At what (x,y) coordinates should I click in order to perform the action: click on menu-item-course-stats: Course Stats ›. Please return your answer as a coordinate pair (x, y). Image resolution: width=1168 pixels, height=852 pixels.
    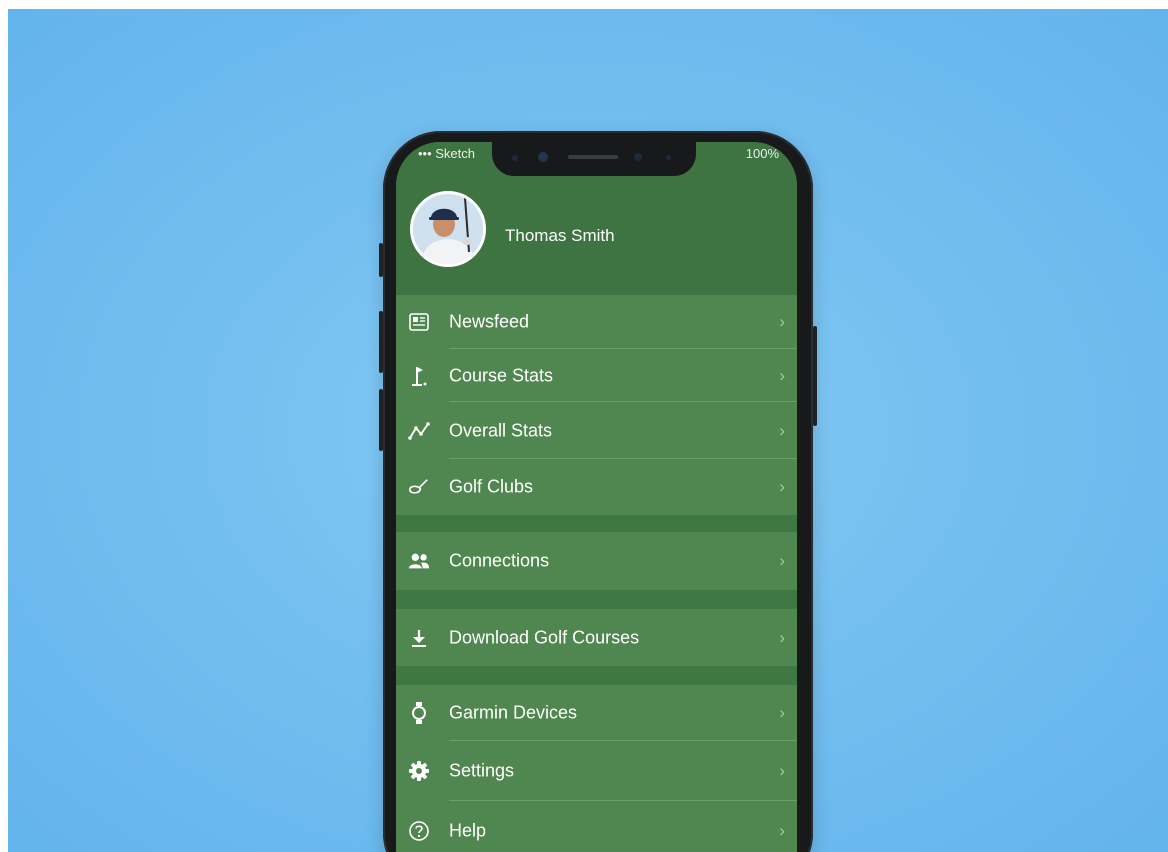
    Looking at the image, I should click on (596, 375).